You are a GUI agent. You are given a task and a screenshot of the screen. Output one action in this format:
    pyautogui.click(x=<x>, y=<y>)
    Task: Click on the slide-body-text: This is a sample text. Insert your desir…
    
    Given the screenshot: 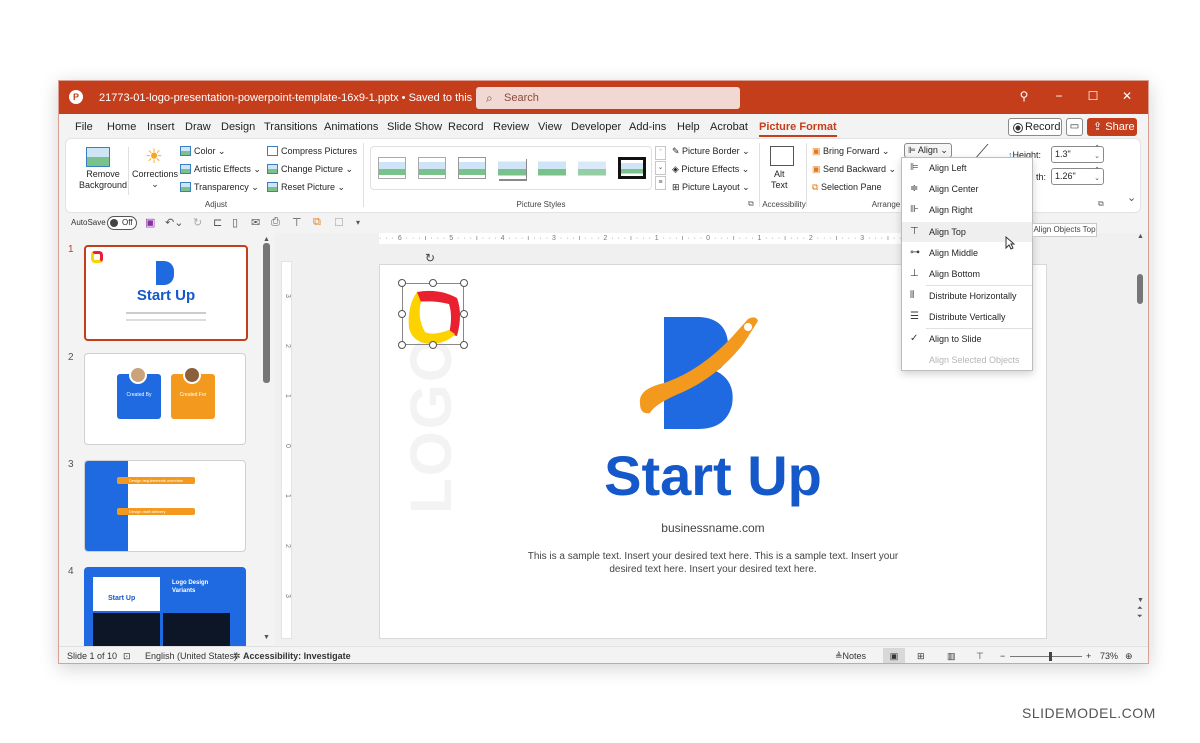 What is the action you would take?
    pyautogui.click(x=713, y=563)
    